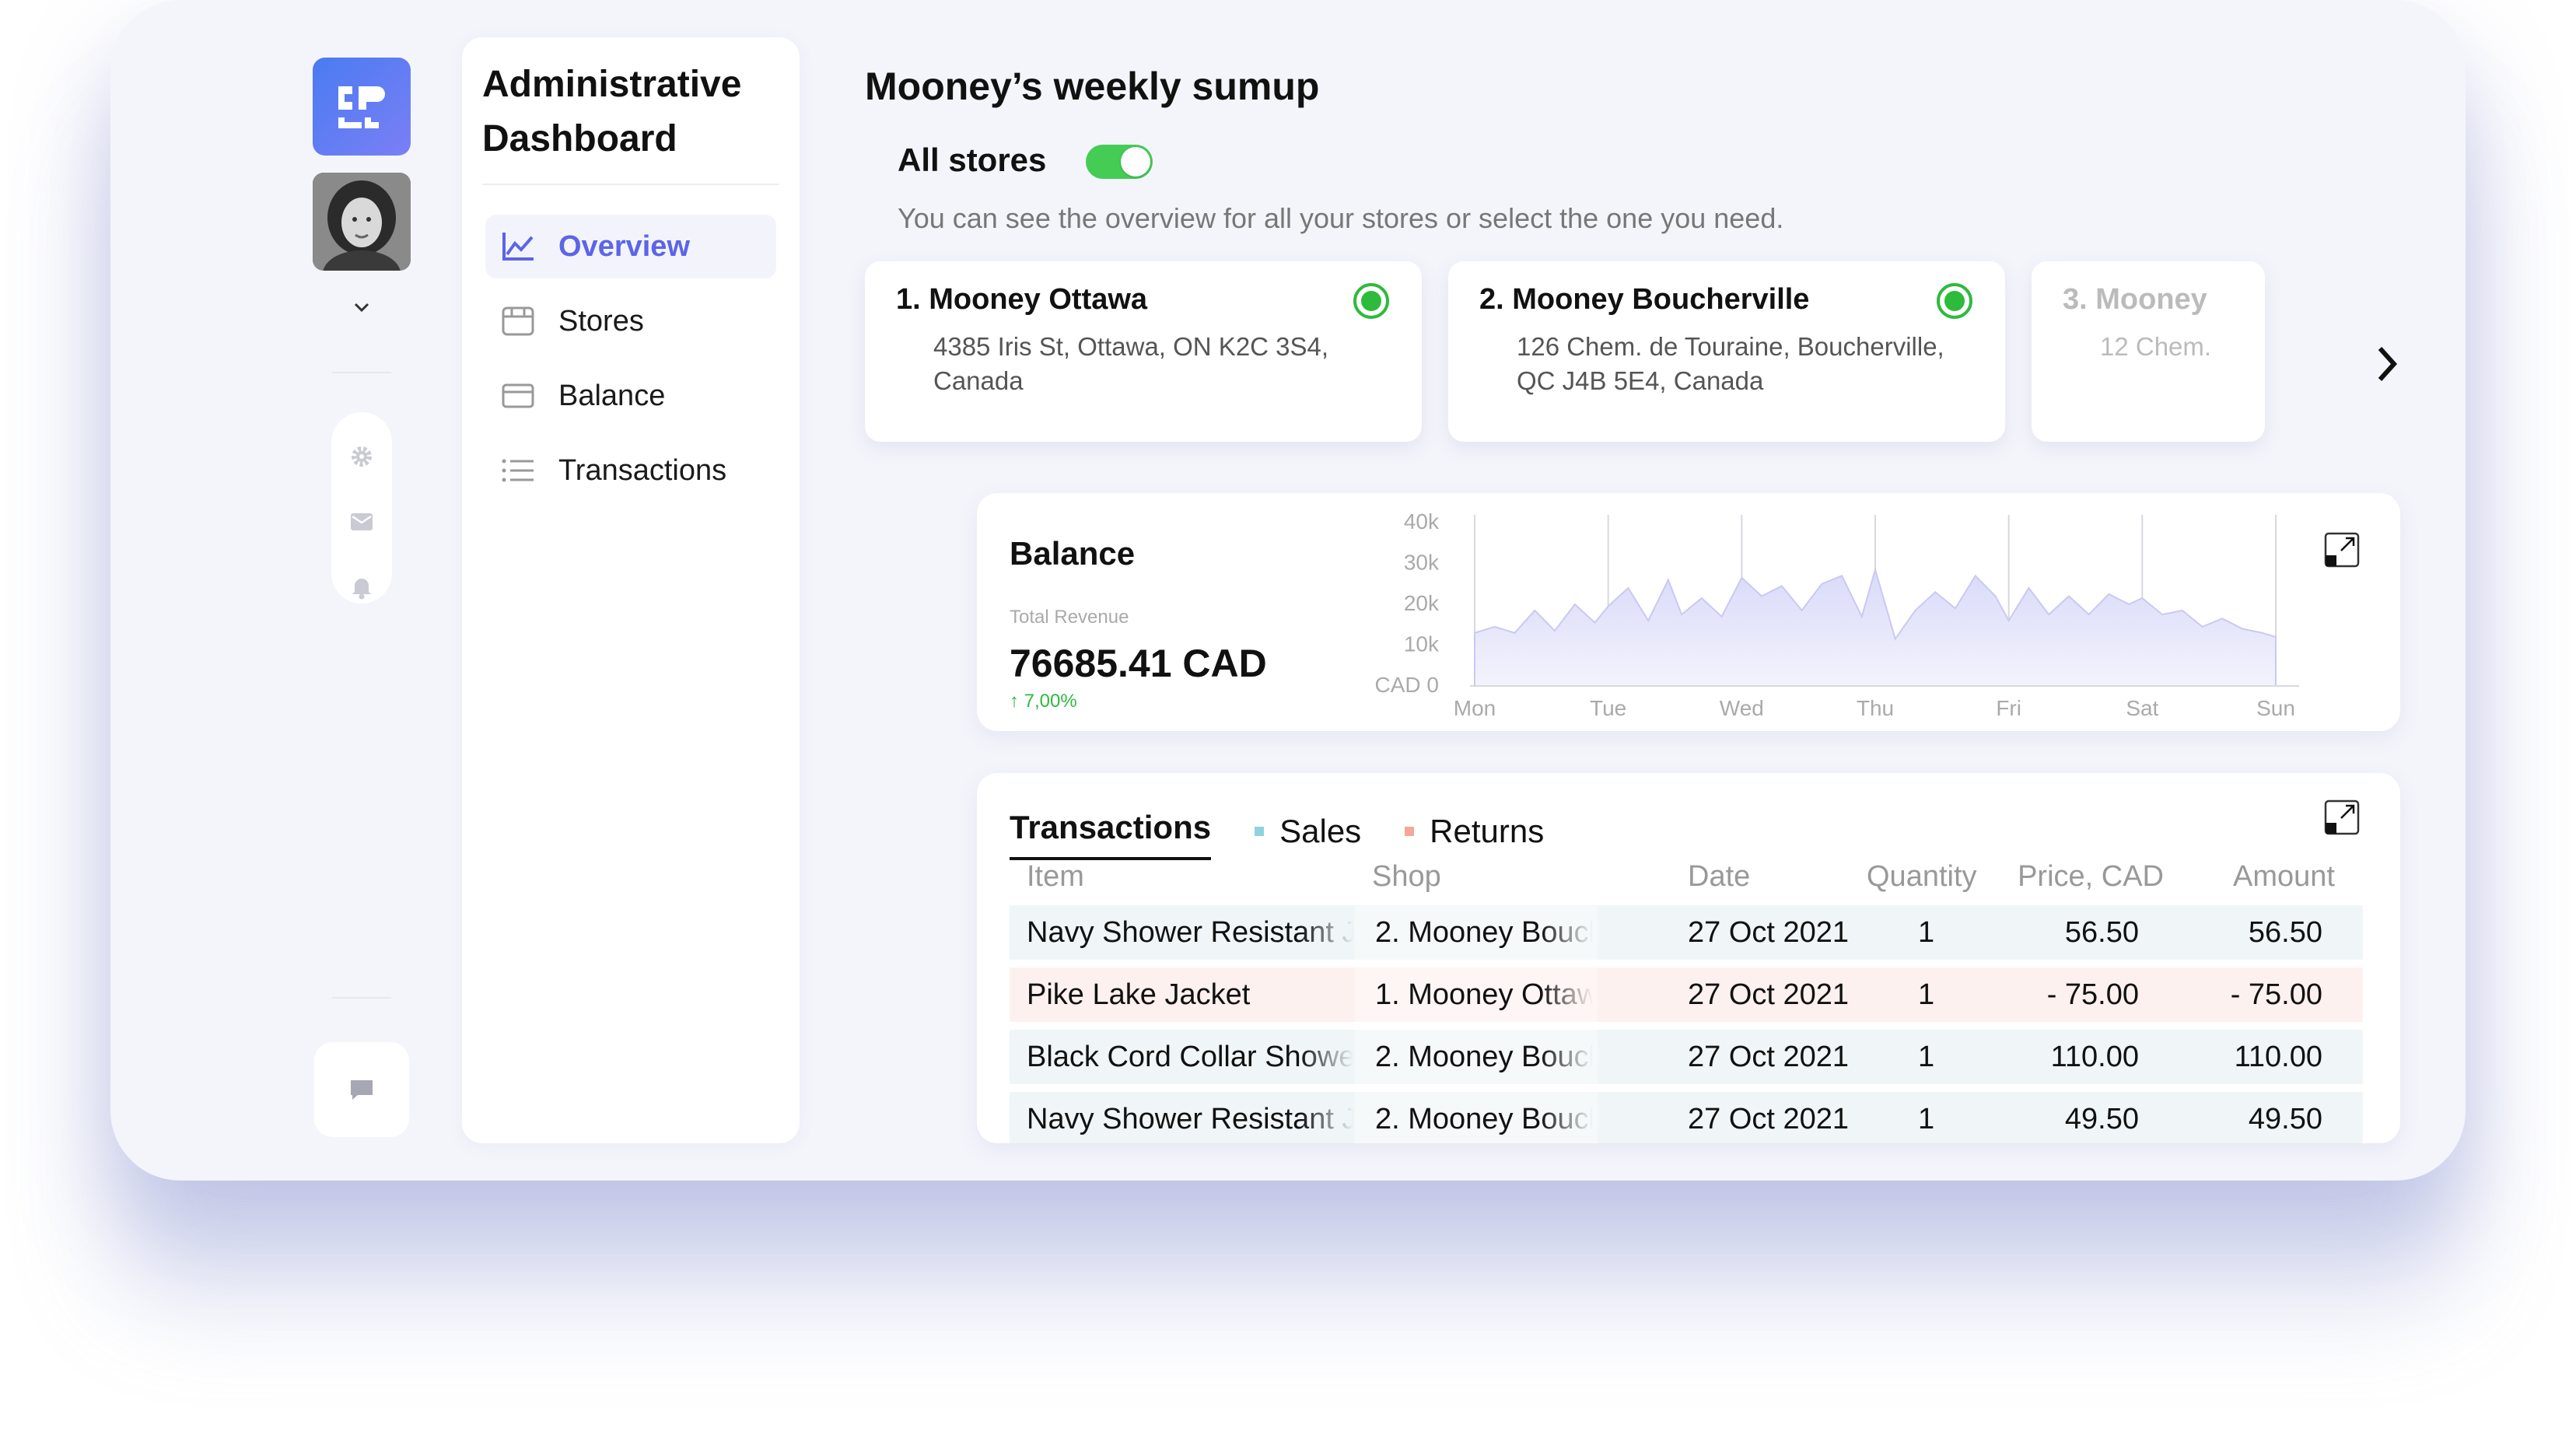 This screenshot has height=1431, width=2576. What do you see at coordinates (1119, 162) in the screenshot?
I see `all-stores-toggle` at bounding box center [1119, 162].